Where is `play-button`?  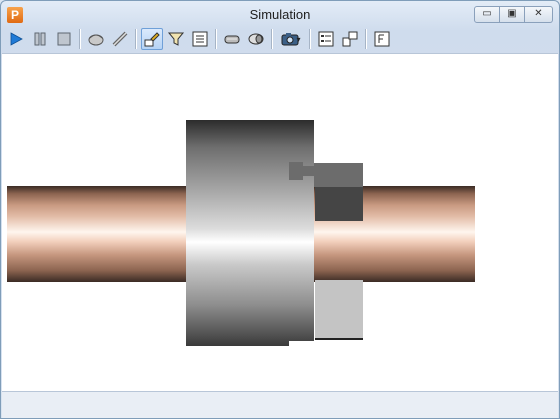 play-button is located at coordinates (16, 39).